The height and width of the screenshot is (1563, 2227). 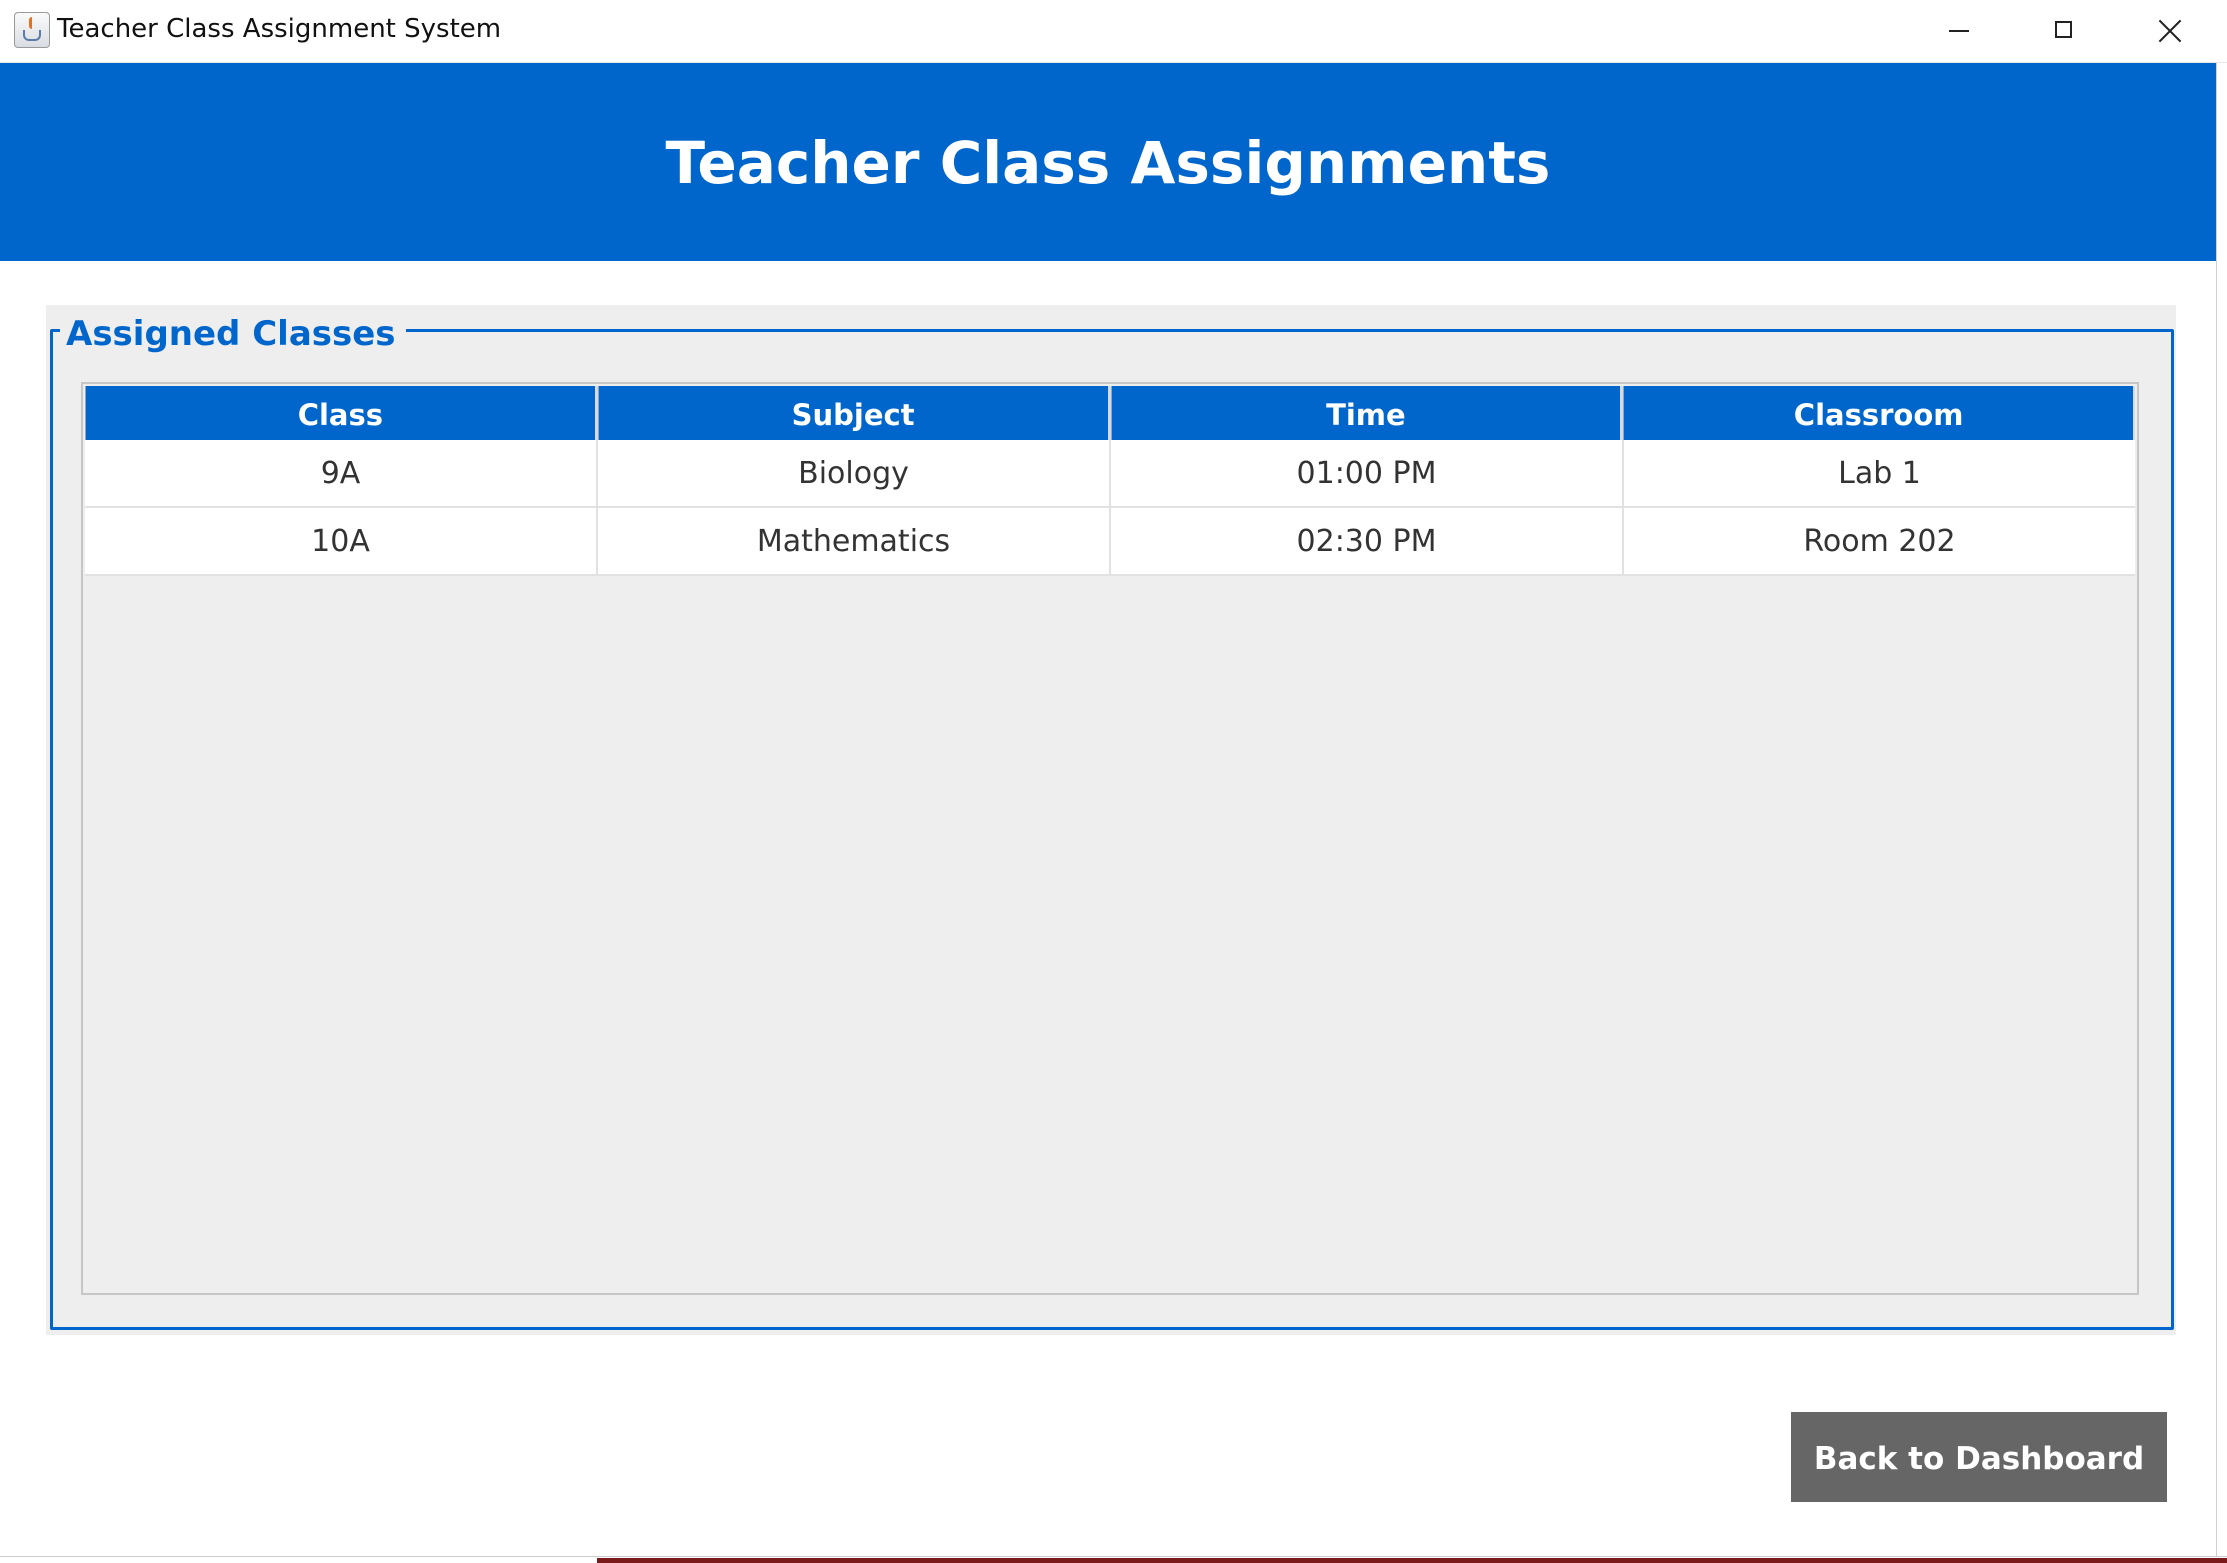 What do you see at coordinates (1367, 473) in the screenshot?
I see `cell-time: 01:00 PM` at bounding box center [1367, 473].